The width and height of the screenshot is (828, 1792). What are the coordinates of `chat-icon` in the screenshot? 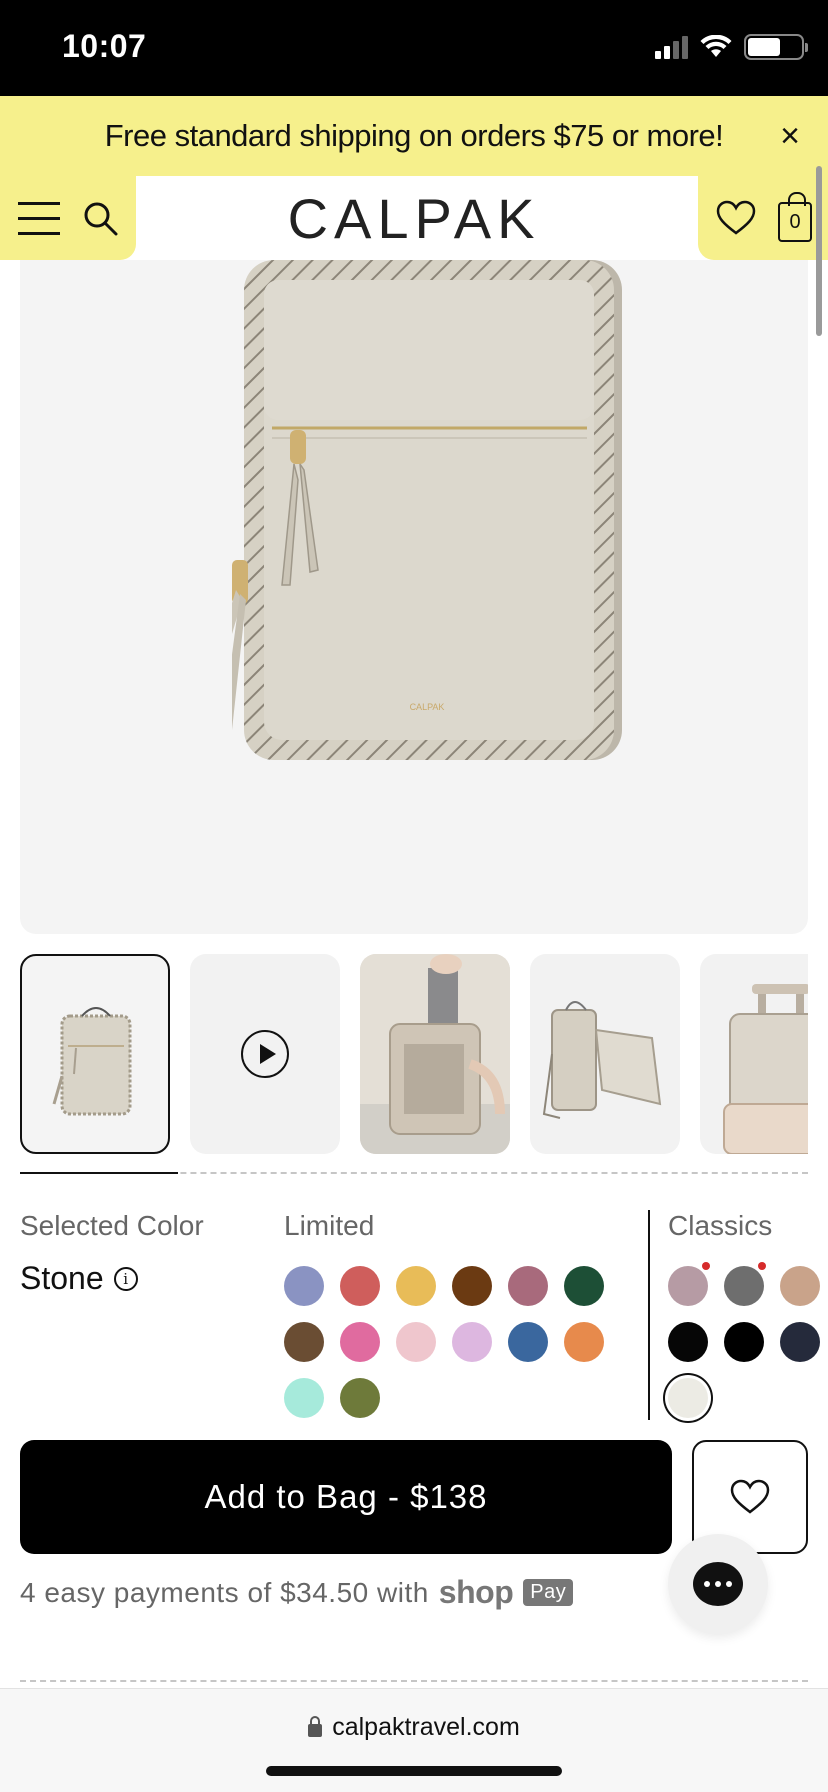 It's located at (718, 1584).